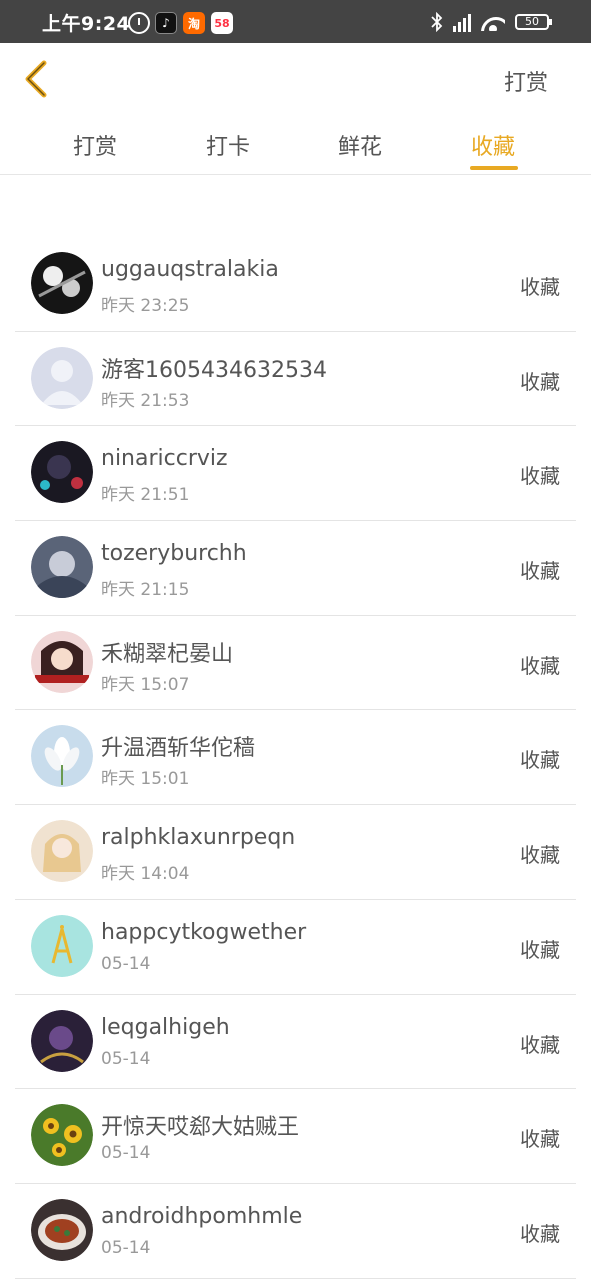 This screenshot has height=1280, width=591. What do you see at coordinates (494, 168) in the screenshot?
I see `active-tab-indicator` at bounding box center [494, 168].